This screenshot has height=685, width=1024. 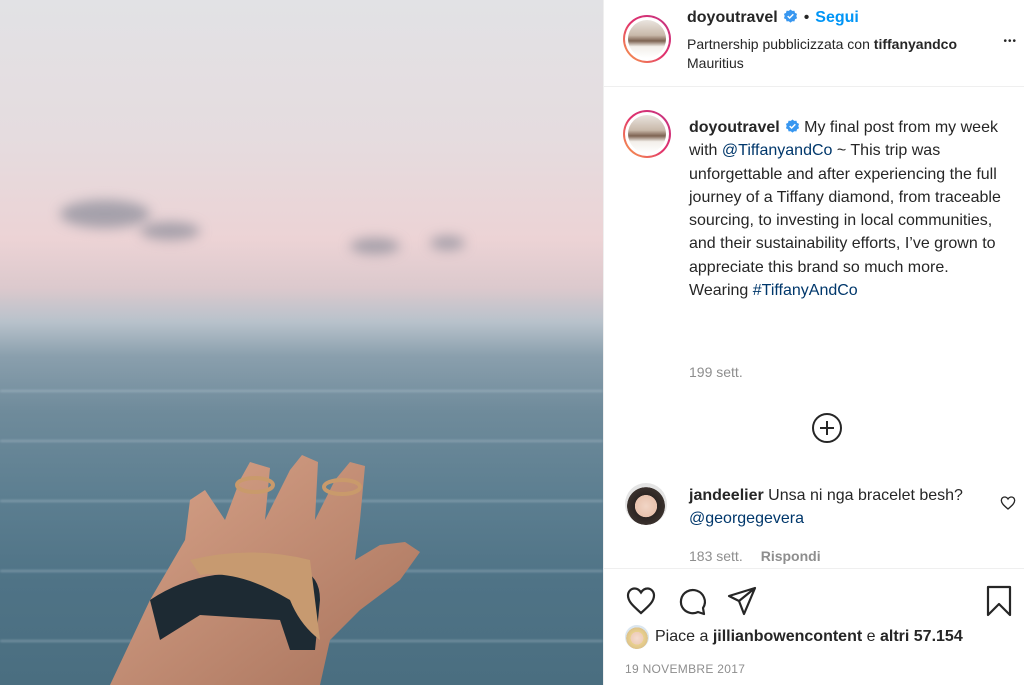 I want to click on likes-others-link: altri 57.154, so click(x=921, y=637).